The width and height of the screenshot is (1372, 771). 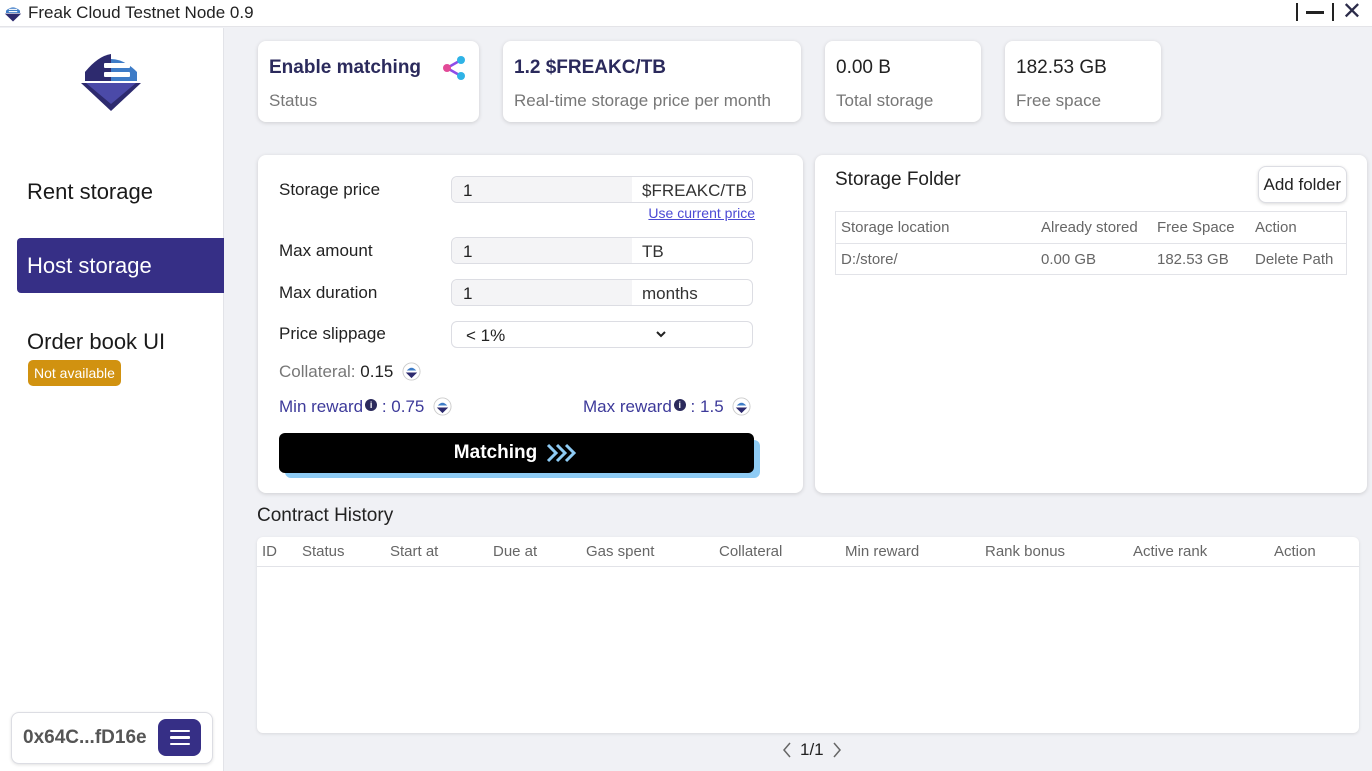 What do you see at coordinates (330, 189) in the screenshot?
I see `storage-price-label: Storage price` at bounding box center [330, 189].